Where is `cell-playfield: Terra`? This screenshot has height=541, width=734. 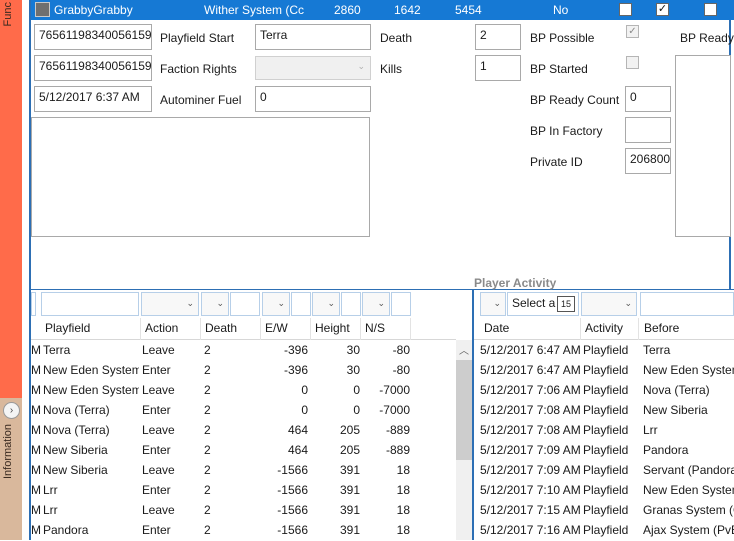
cell-playfield: Terra is located at coordinates (57, 350).